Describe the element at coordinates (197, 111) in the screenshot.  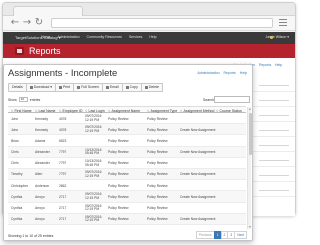
I see `column-header: Assignment Method` at that location.